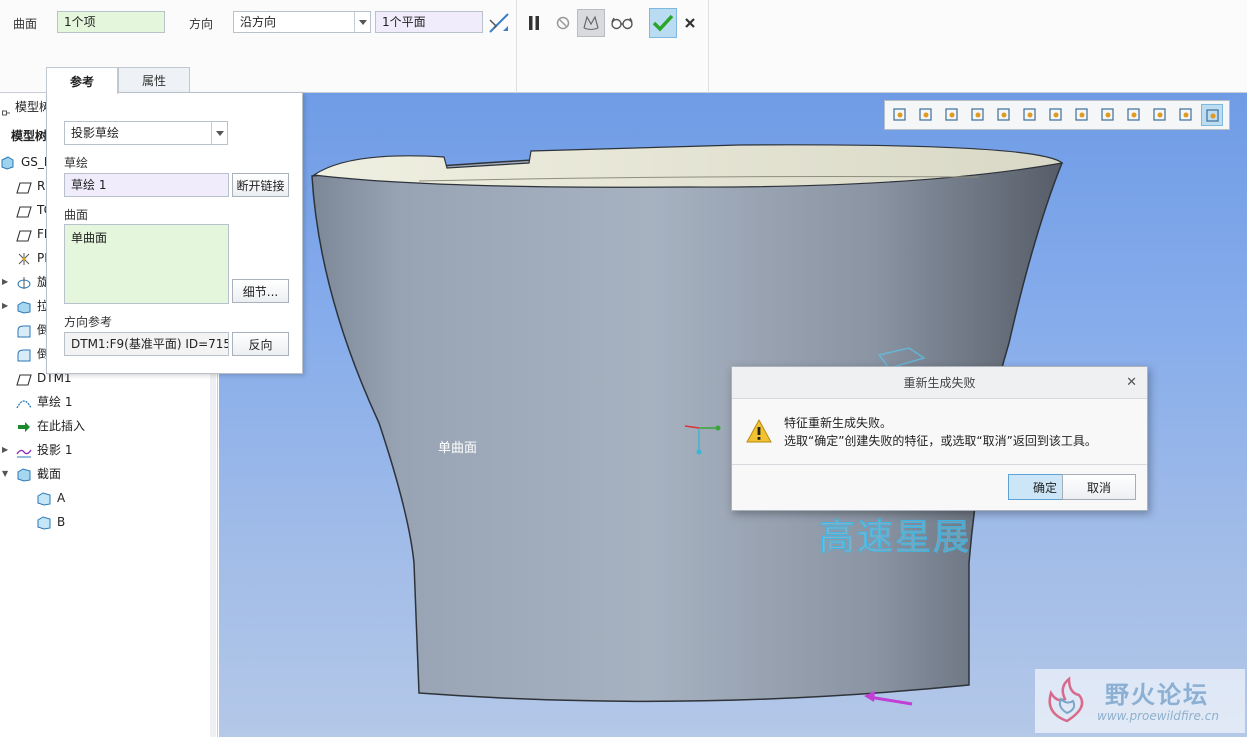 Image resolution: width=1247 pixels, height=737 pixels. I want to click on view-toolbar, so click(1057, 115).